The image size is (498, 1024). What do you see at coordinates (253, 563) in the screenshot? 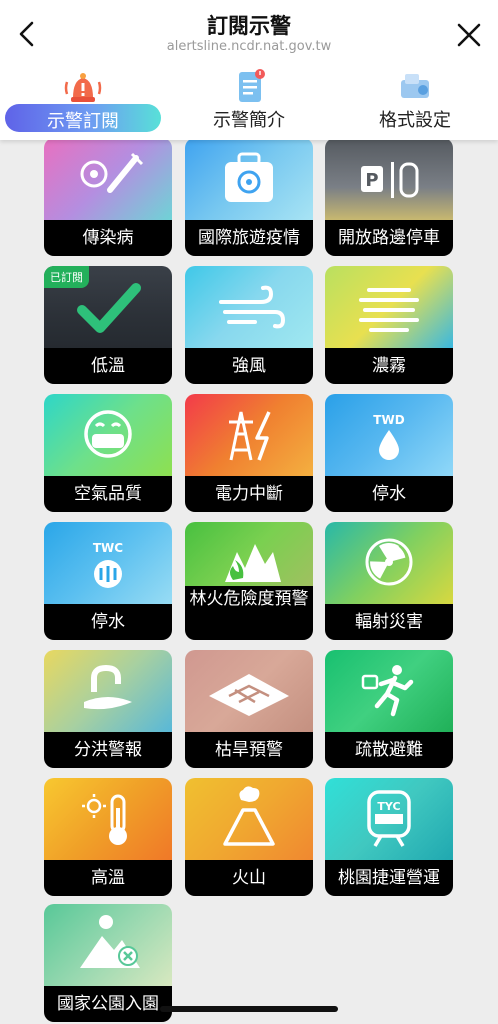
I see `forest-fire-icon` at bounding box center [253, 563].